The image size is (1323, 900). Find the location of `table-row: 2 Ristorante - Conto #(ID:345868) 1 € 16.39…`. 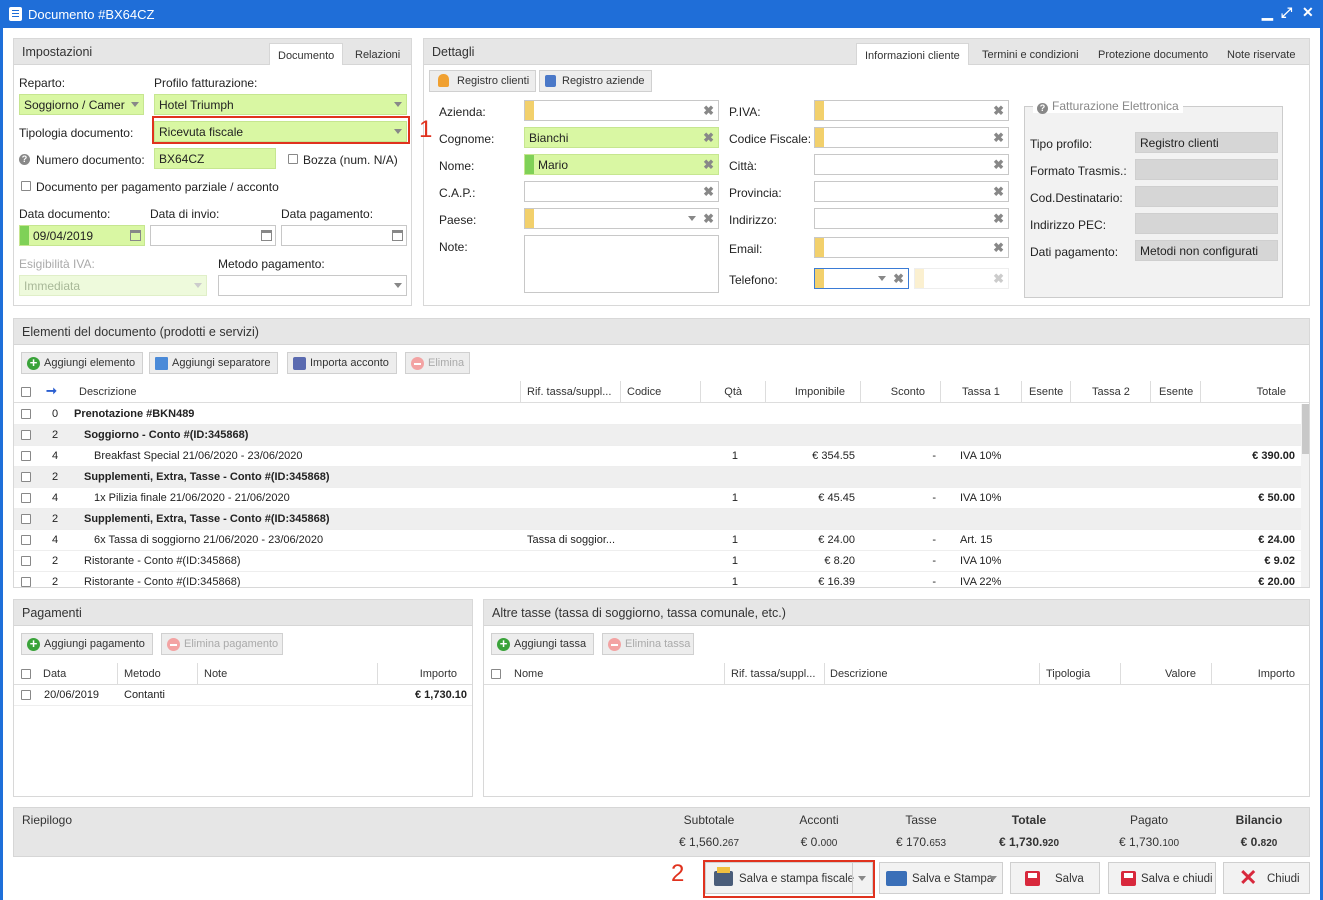

table-row: 2 Ristorante - Conto #(ID:345868) 1 € 16.39… is located at coordinates (657, 579).